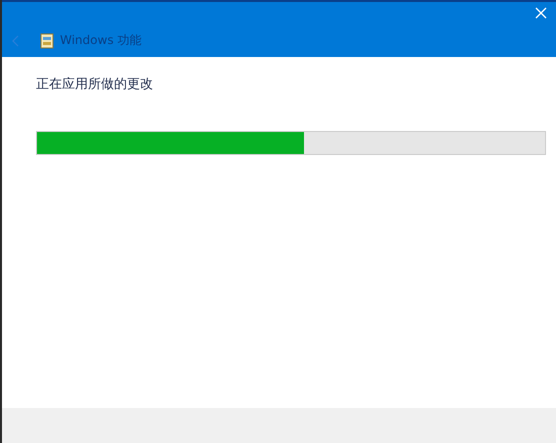 Image resolution: width=556 pixels, height=443 pixels. What do you see at coordinates (541, 13) in the screenshot?
I see `close-icon` at bounding box center [541, 13].